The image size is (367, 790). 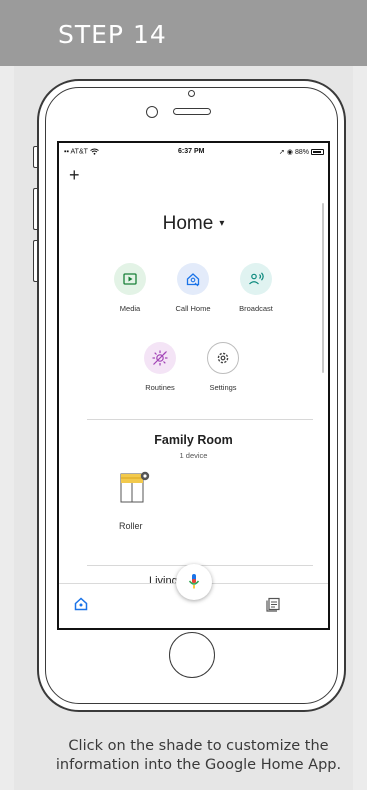 I want to click on feed-icon, so click(x=273, y=604).